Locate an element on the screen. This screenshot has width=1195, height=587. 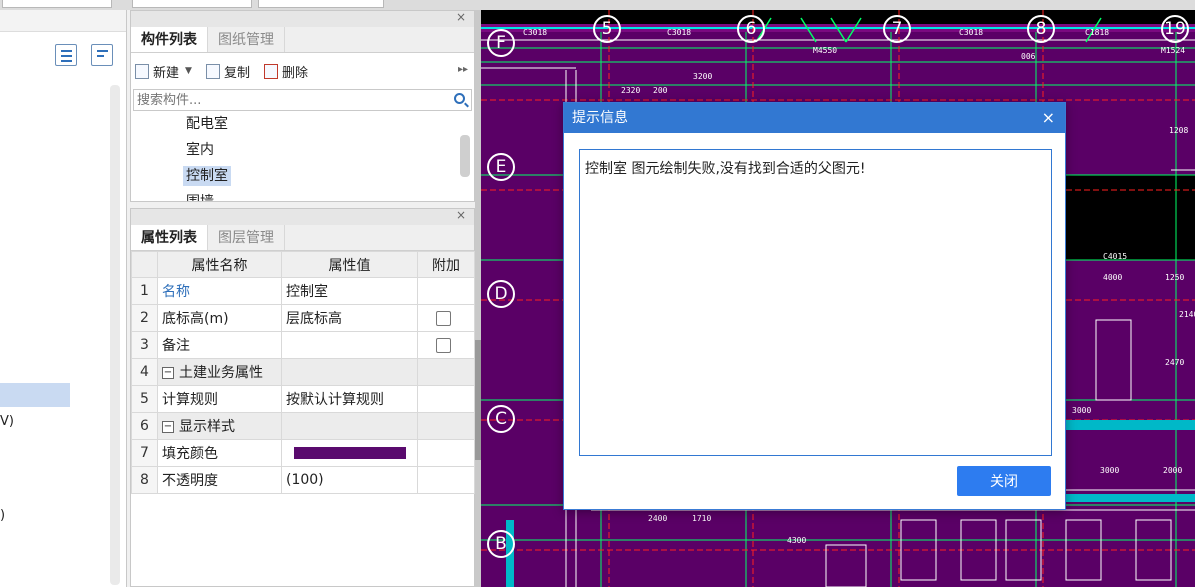
delete-button: 删除 is located at coordinates (285, 71).